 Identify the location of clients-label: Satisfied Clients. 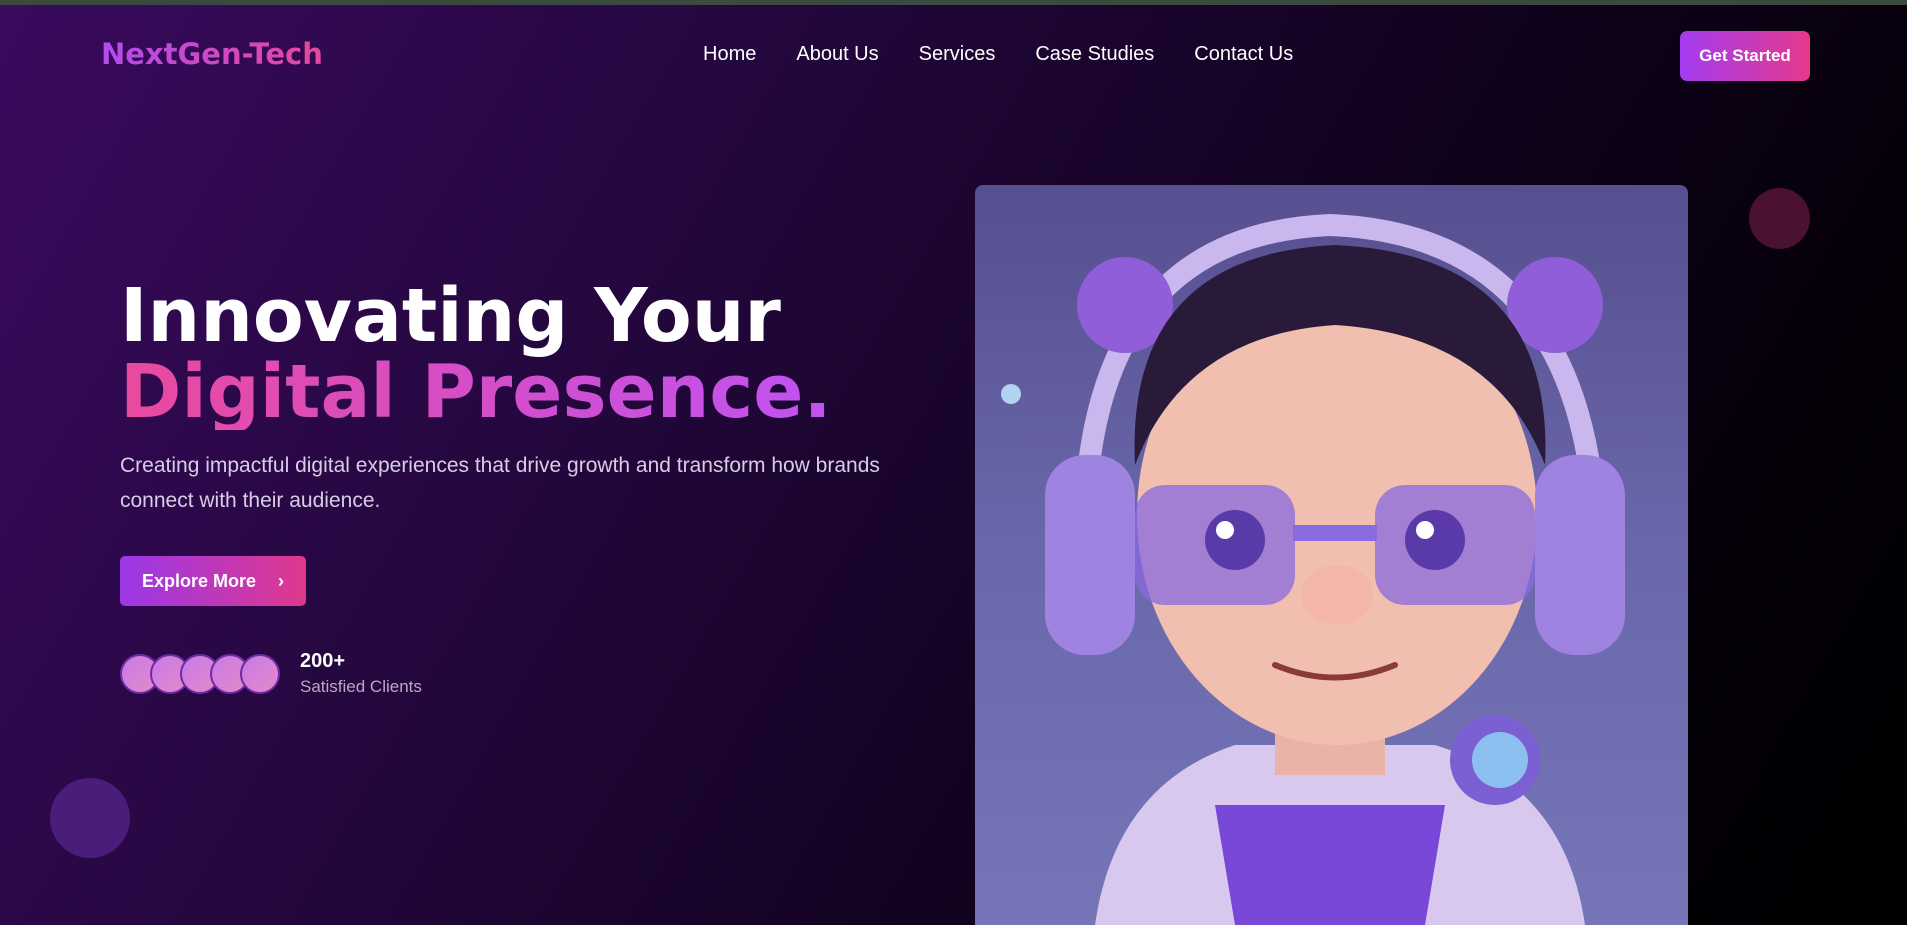
(361, 686).